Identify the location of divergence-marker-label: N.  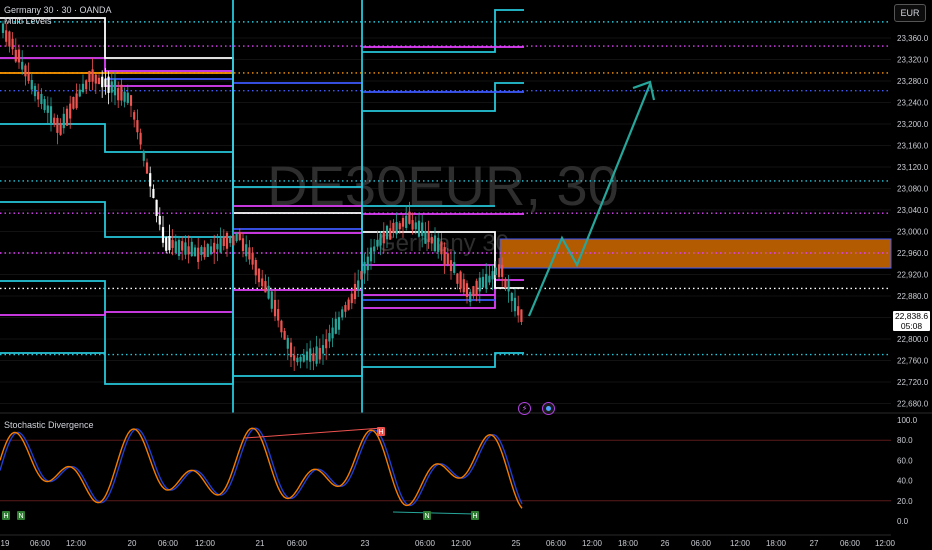
(426, 516).